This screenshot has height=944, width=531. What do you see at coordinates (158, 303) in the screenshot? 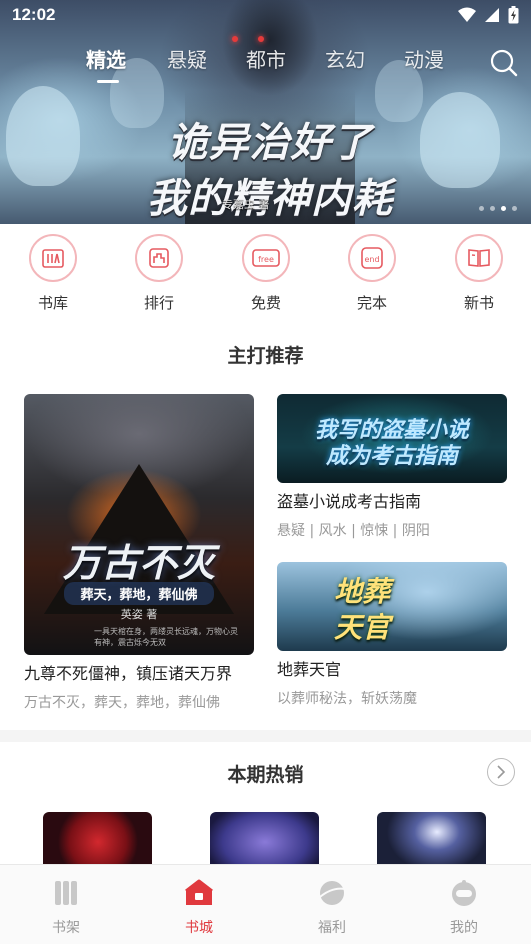
I see `category-label: 排行` at bounding box center [158, 303].